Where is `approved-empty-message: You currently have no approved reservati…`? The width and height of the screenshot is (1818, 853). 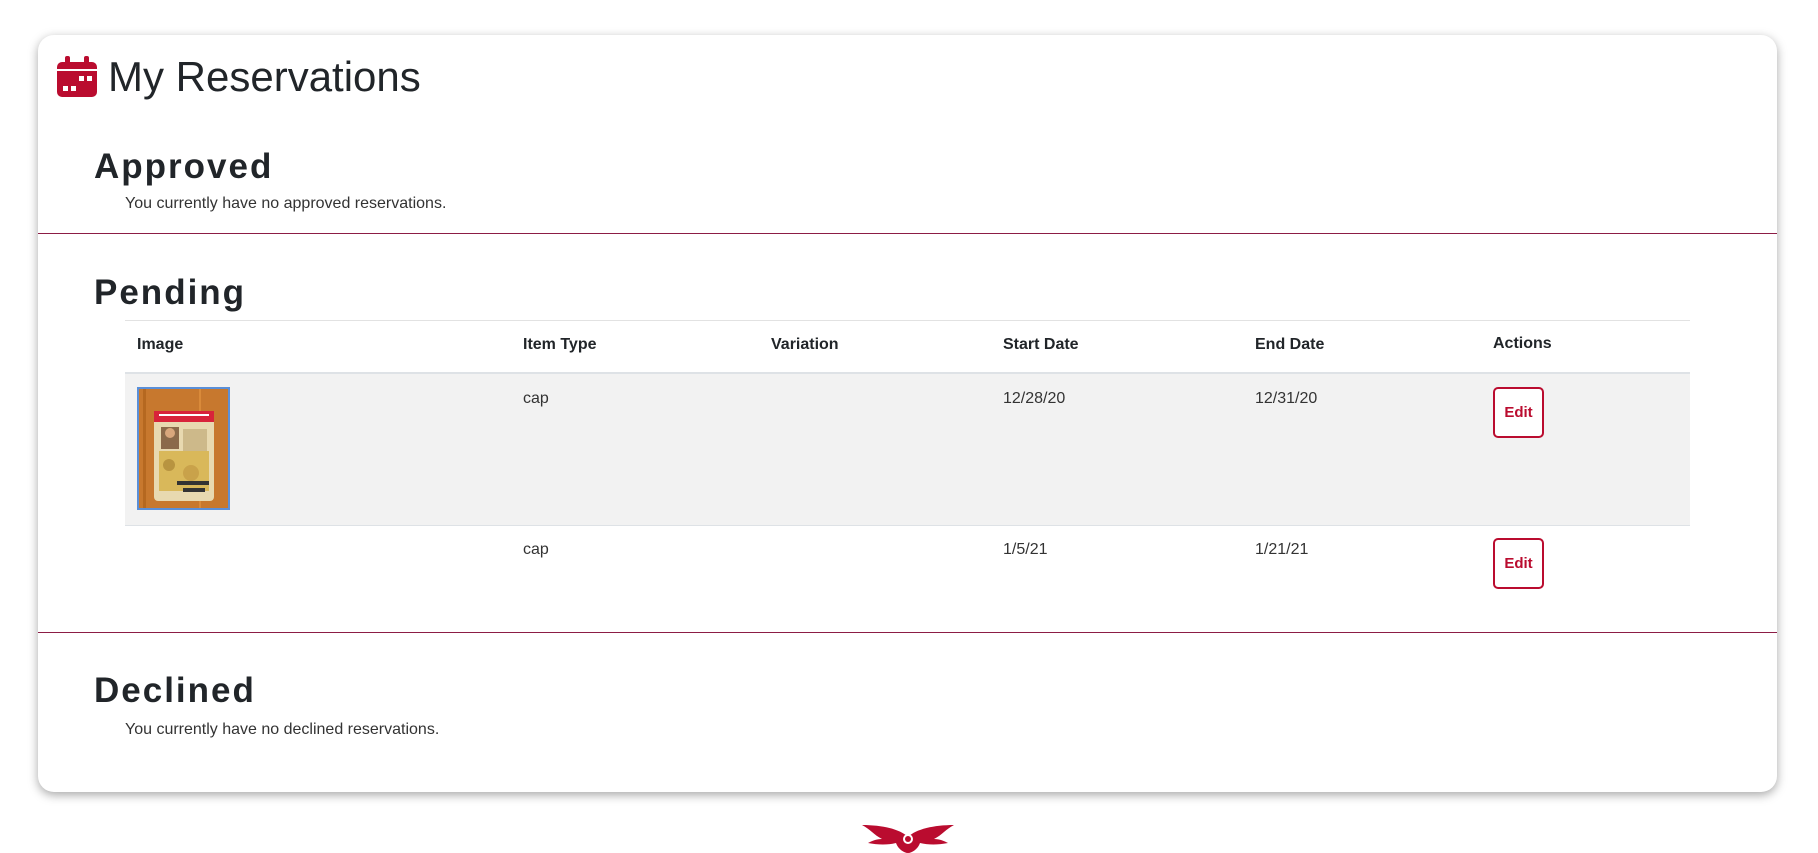 approved-empty-message: You currently have no approved reservati… is located at coordinates (286, 203).